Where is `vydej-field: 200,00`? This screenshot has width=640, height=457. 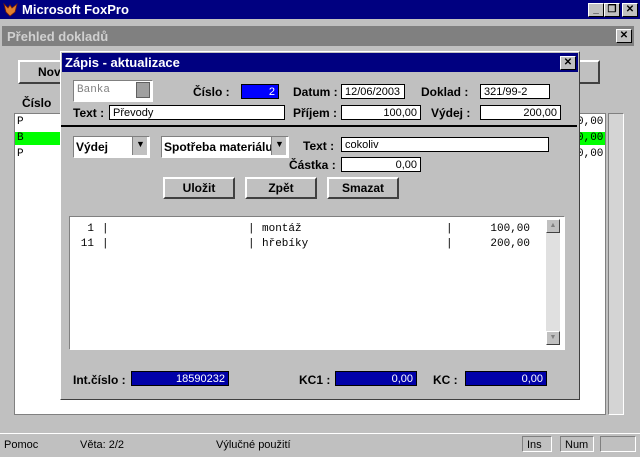
vydej-field: 200,00 is located at coordinates (520, 112).